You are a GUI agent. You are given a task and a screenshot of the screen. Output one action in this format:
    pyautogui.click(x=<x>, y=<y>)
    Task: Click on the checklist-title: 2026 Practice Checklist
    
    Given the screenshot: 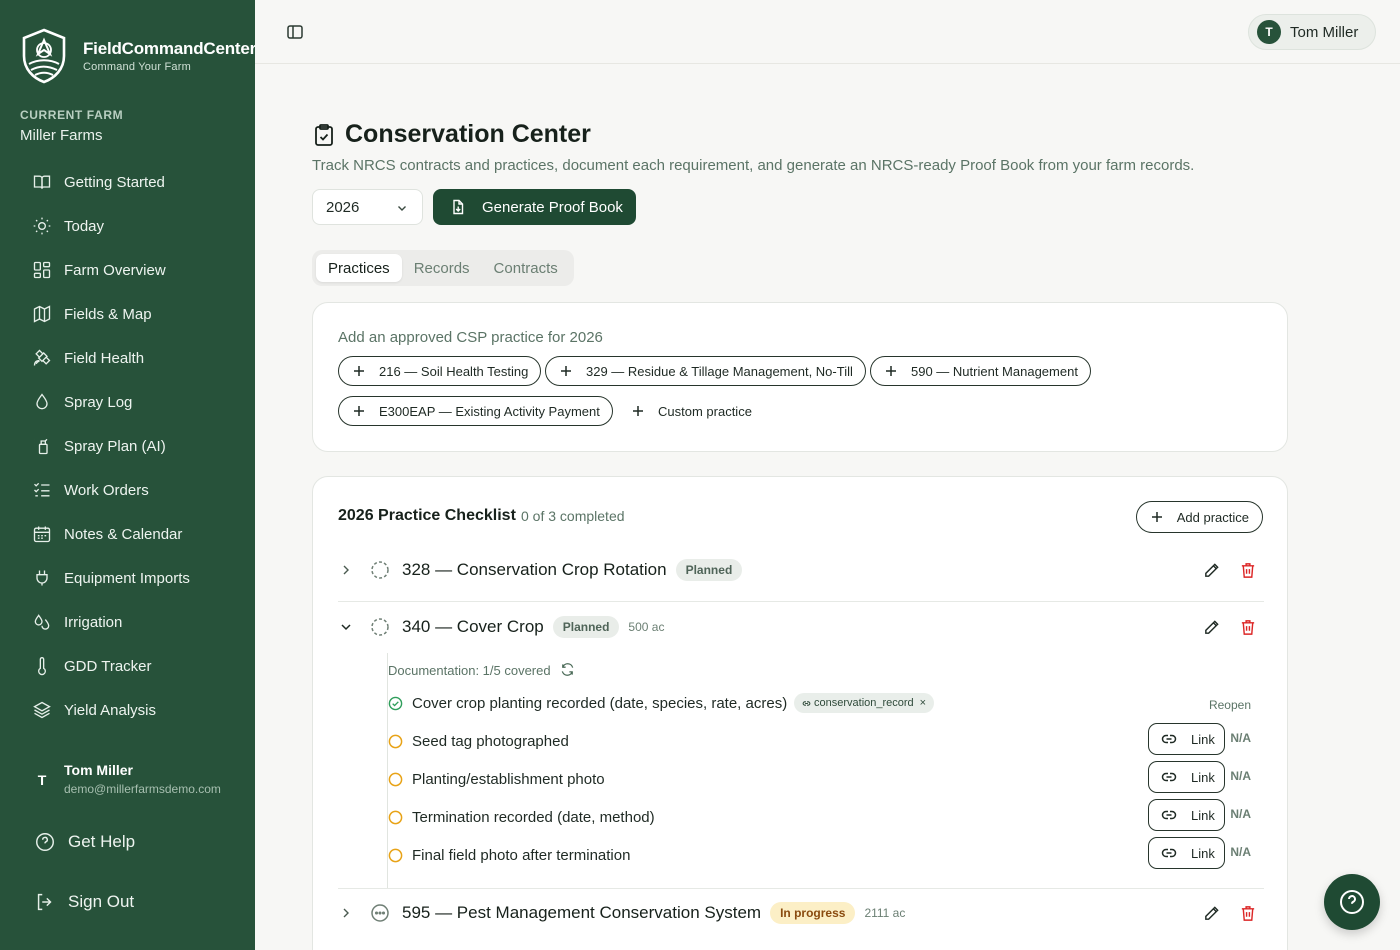 What is the action you would take?
    pyautogui.click(x=427, y=515)
    